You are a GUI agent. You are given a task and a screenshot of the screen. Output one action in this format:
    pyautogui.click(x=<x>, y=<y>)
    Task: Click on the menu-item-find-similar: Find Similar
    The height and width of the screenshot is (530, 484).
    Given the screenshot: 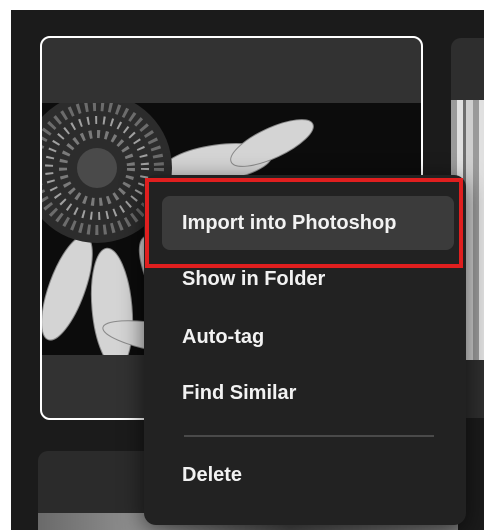 What is the action you would take?
    pyautogui.click(x=308, y=393)
    